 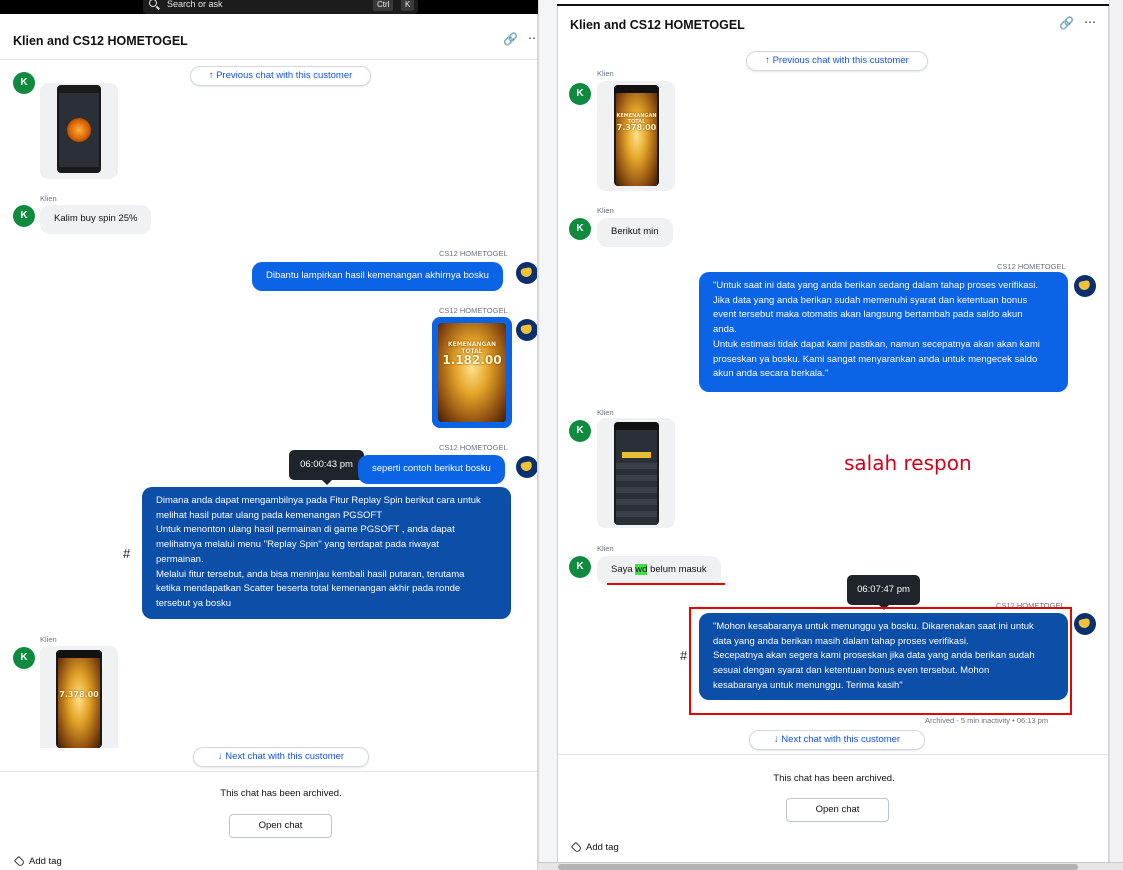 What do you see at coordinates (153, 3) in the screenshot?
I see `search-icon` at bounding box center [153, 3].